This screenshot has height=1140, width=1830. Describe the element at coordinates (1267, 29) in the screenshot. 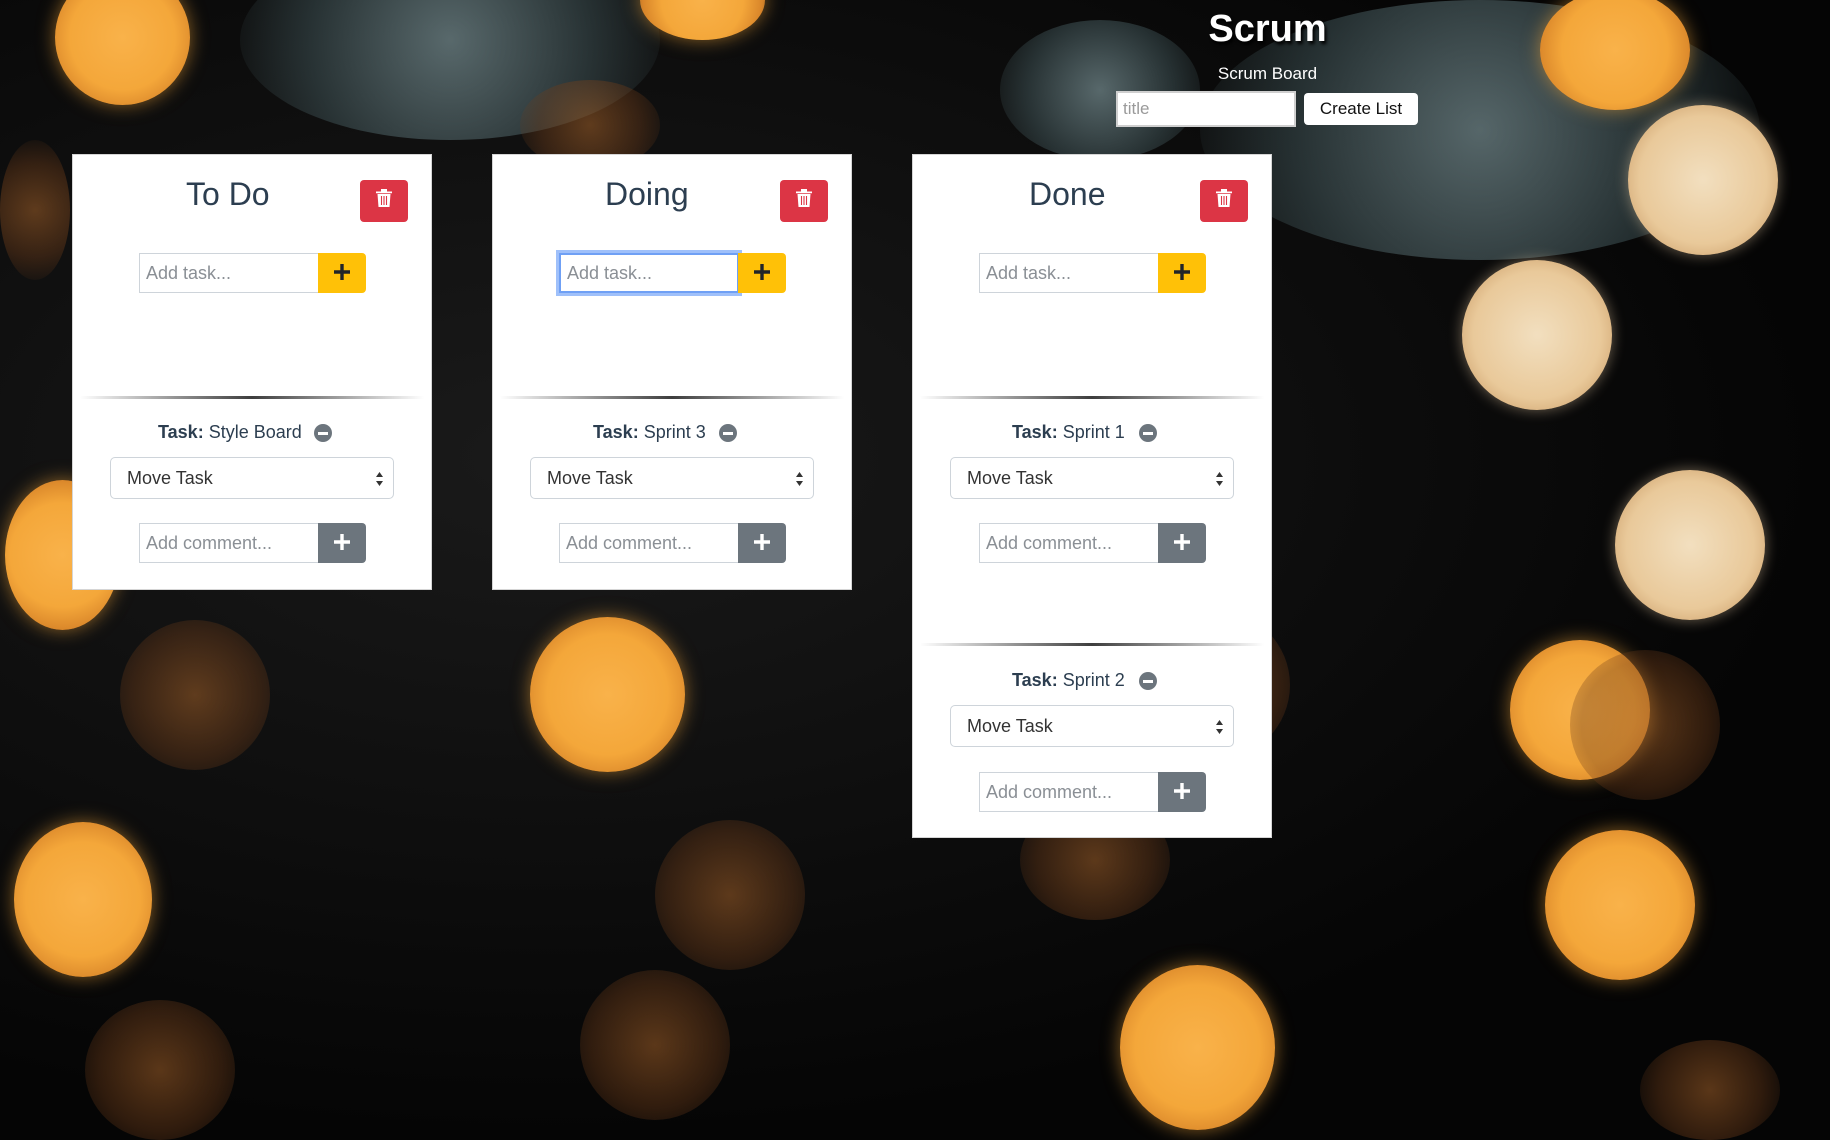

I see `app-title: Scrum` at that location.